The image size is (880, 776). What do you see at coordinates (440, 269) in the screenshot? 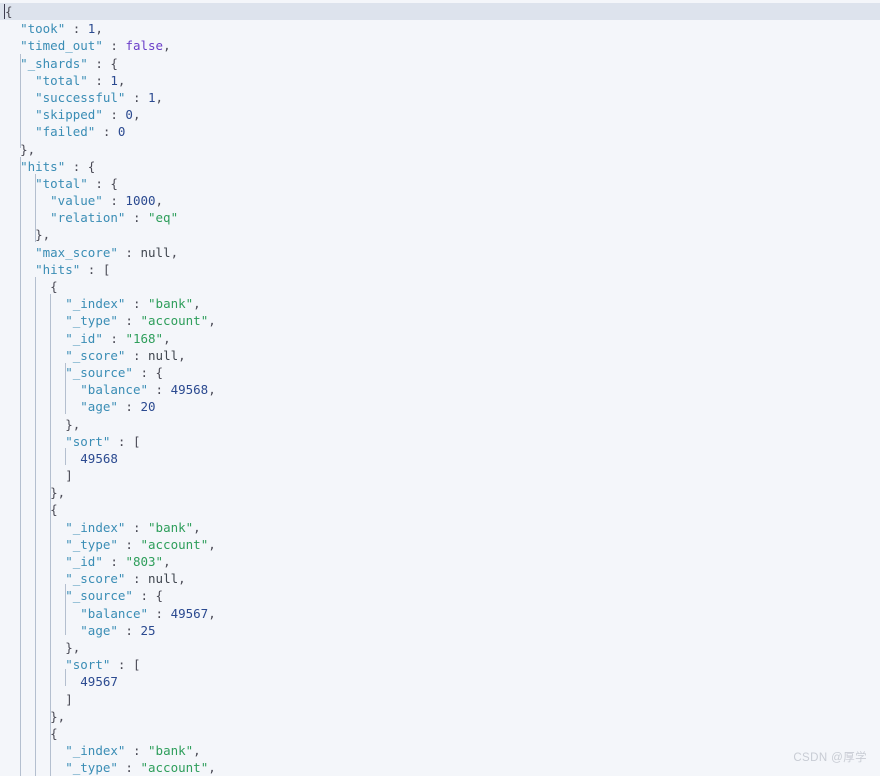
I see `code-line: "hits" : [` at bounding box center [440, 269].